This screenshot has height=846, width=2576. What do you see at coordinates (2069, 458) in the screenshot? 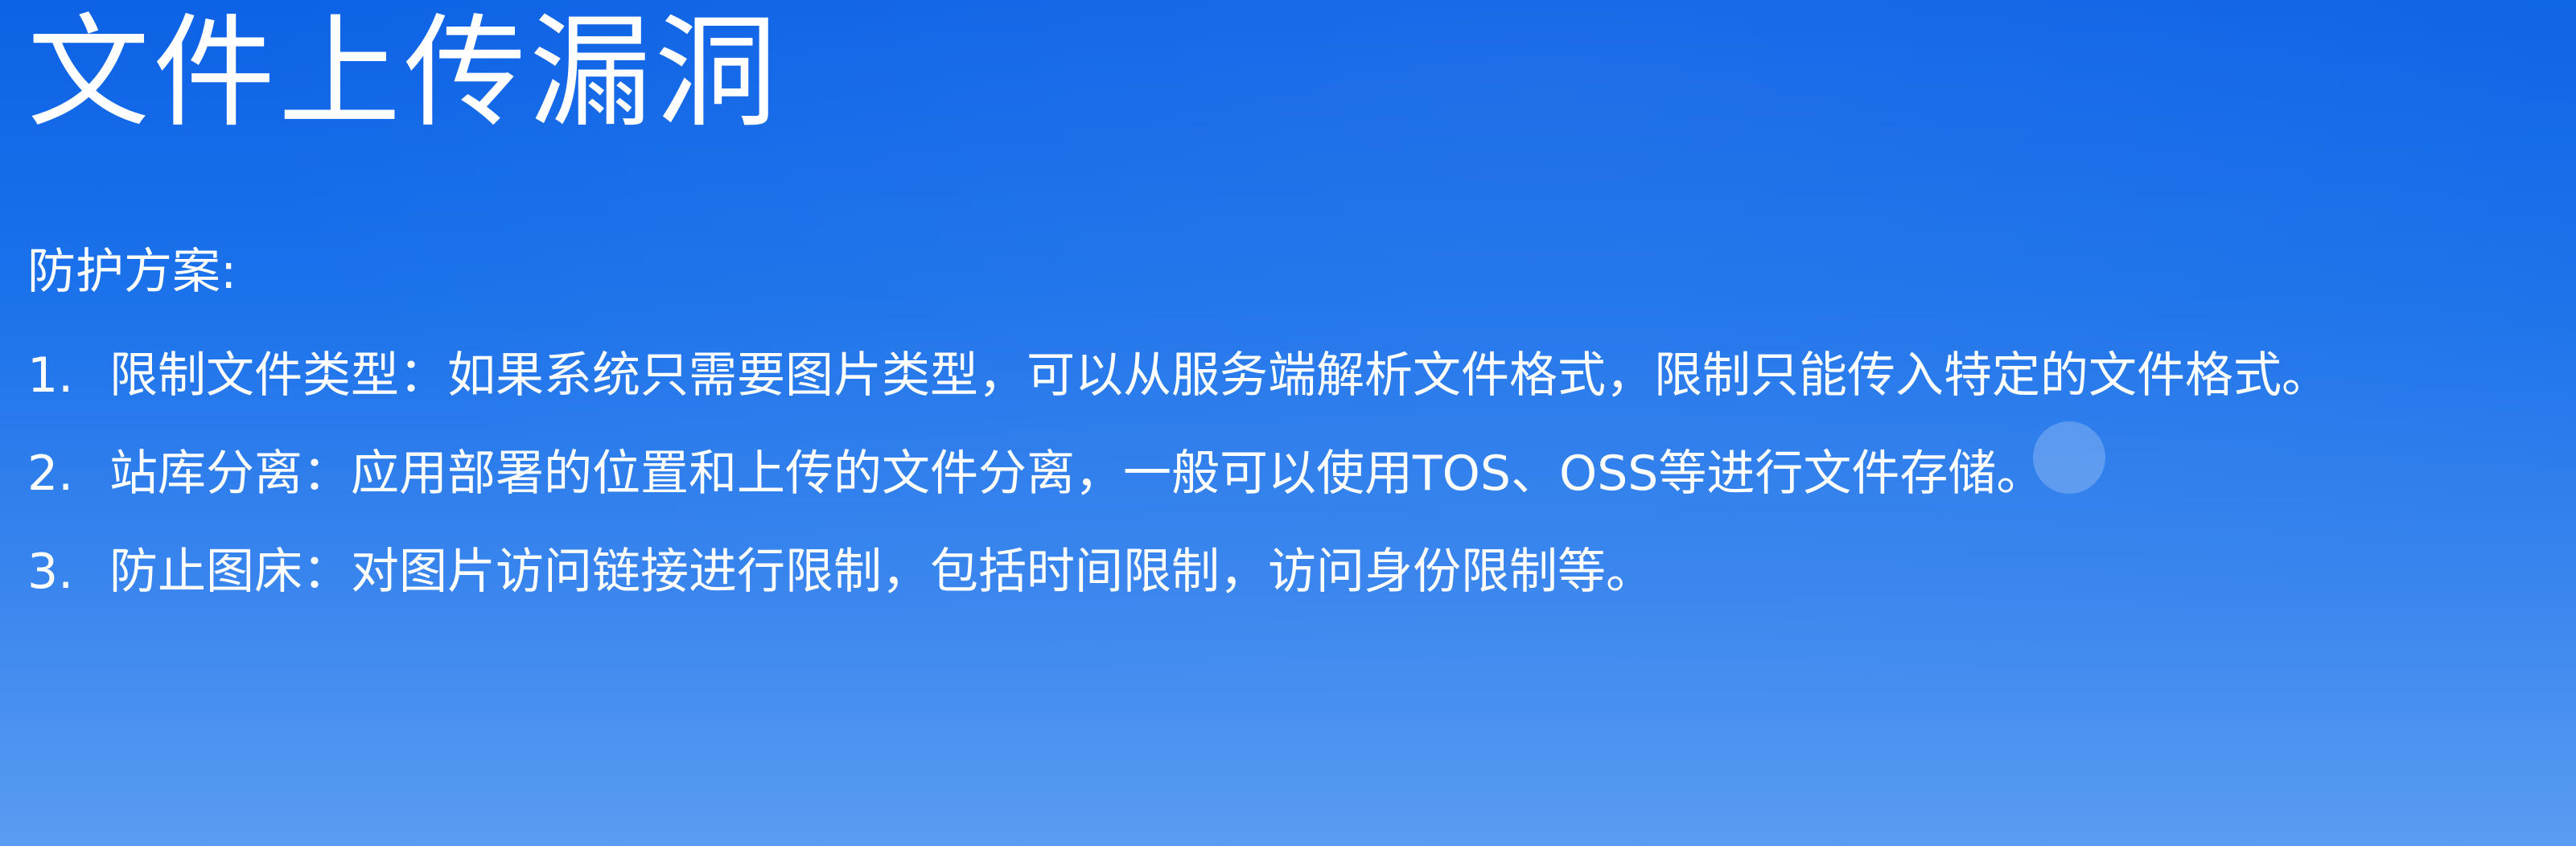
I see `pointer-highlight` at bounding box center [2069, 458].